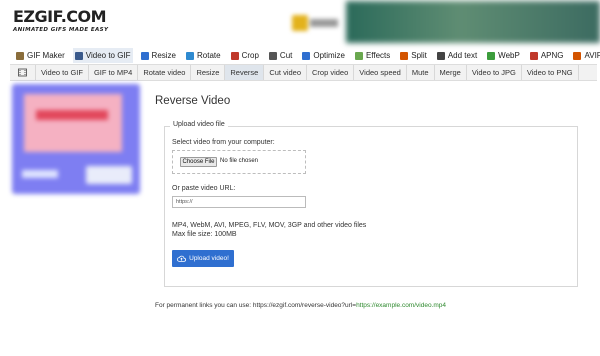 This screenshot has width=600, height=356. What do you see at coordinates (421, 72) in the screenshot?
I see `sub-menu-tab-mute: Mute` at bounding box center [421, 72].